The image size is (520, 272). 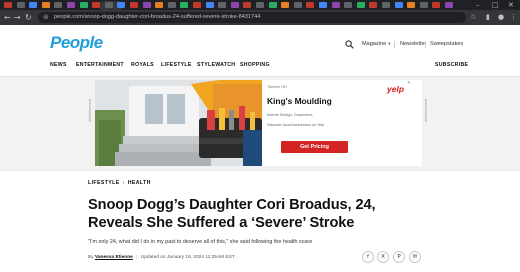 I want to click on sweepstakes-link: Sweepstakes, so click(x=446, y=44).